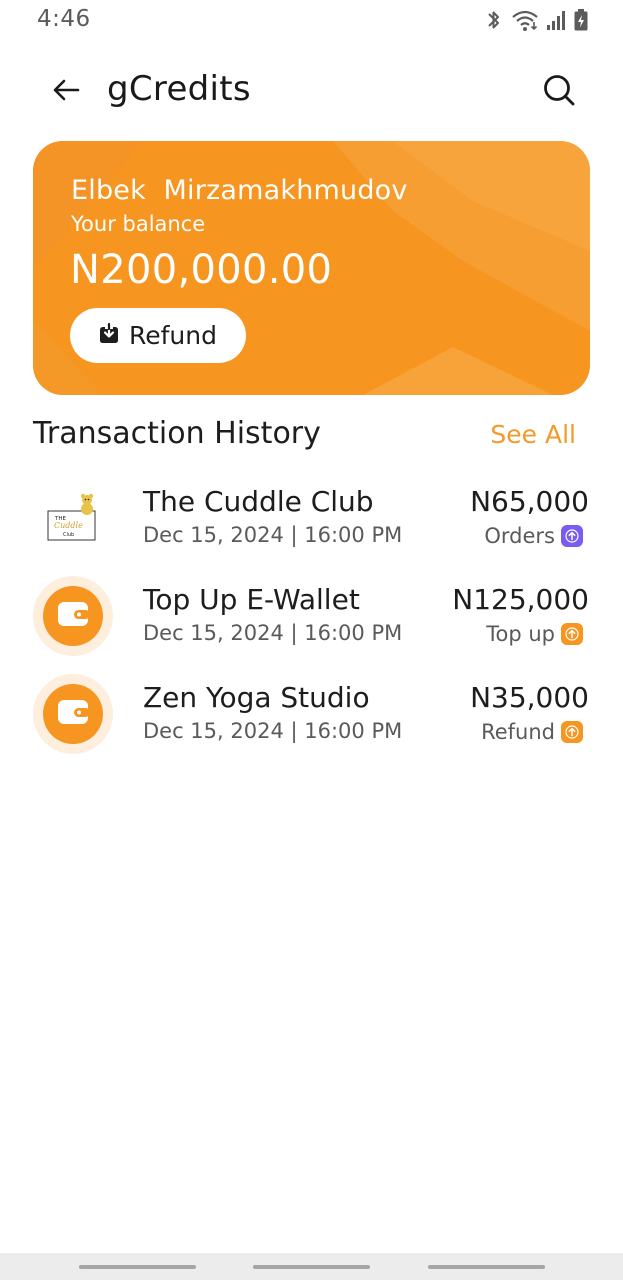 Image resolution: width=623 pixels, height=1280 pixels. What do you see at coordinates (518, 732) in the screenshot?
I see `transaction-type-label: Refund` at bounding box center [518, 732].